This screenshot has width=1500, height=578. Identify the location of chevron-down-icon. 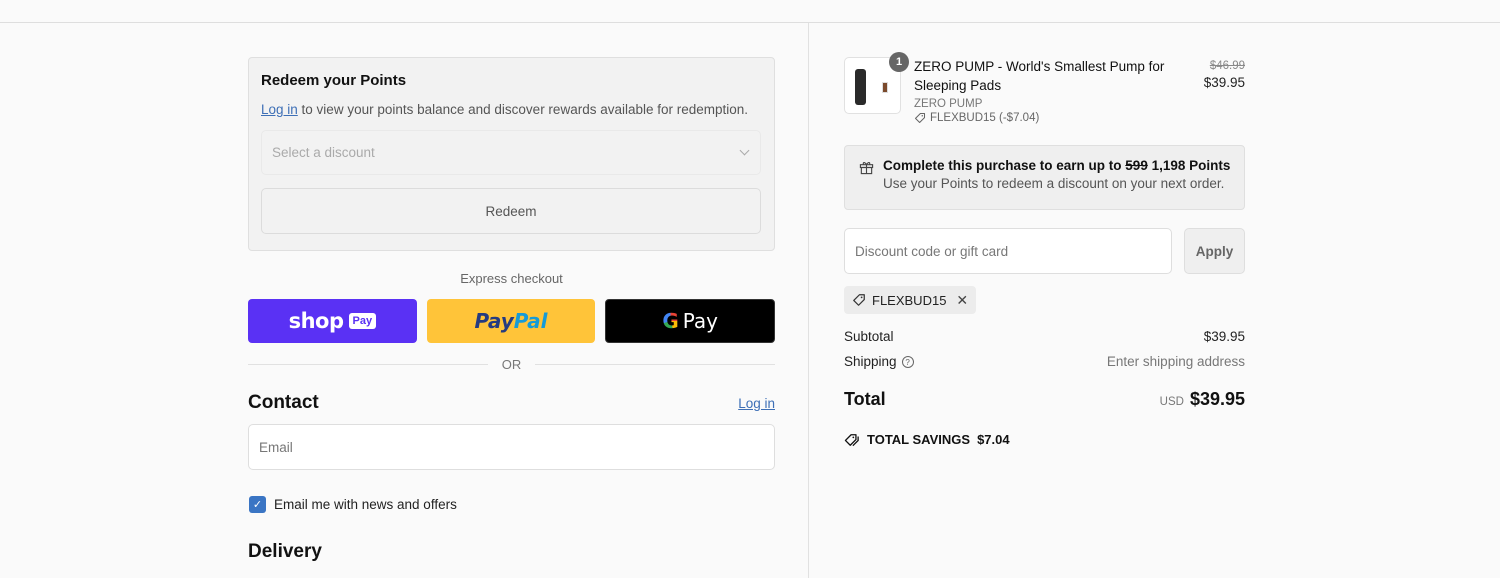
(744, 150).